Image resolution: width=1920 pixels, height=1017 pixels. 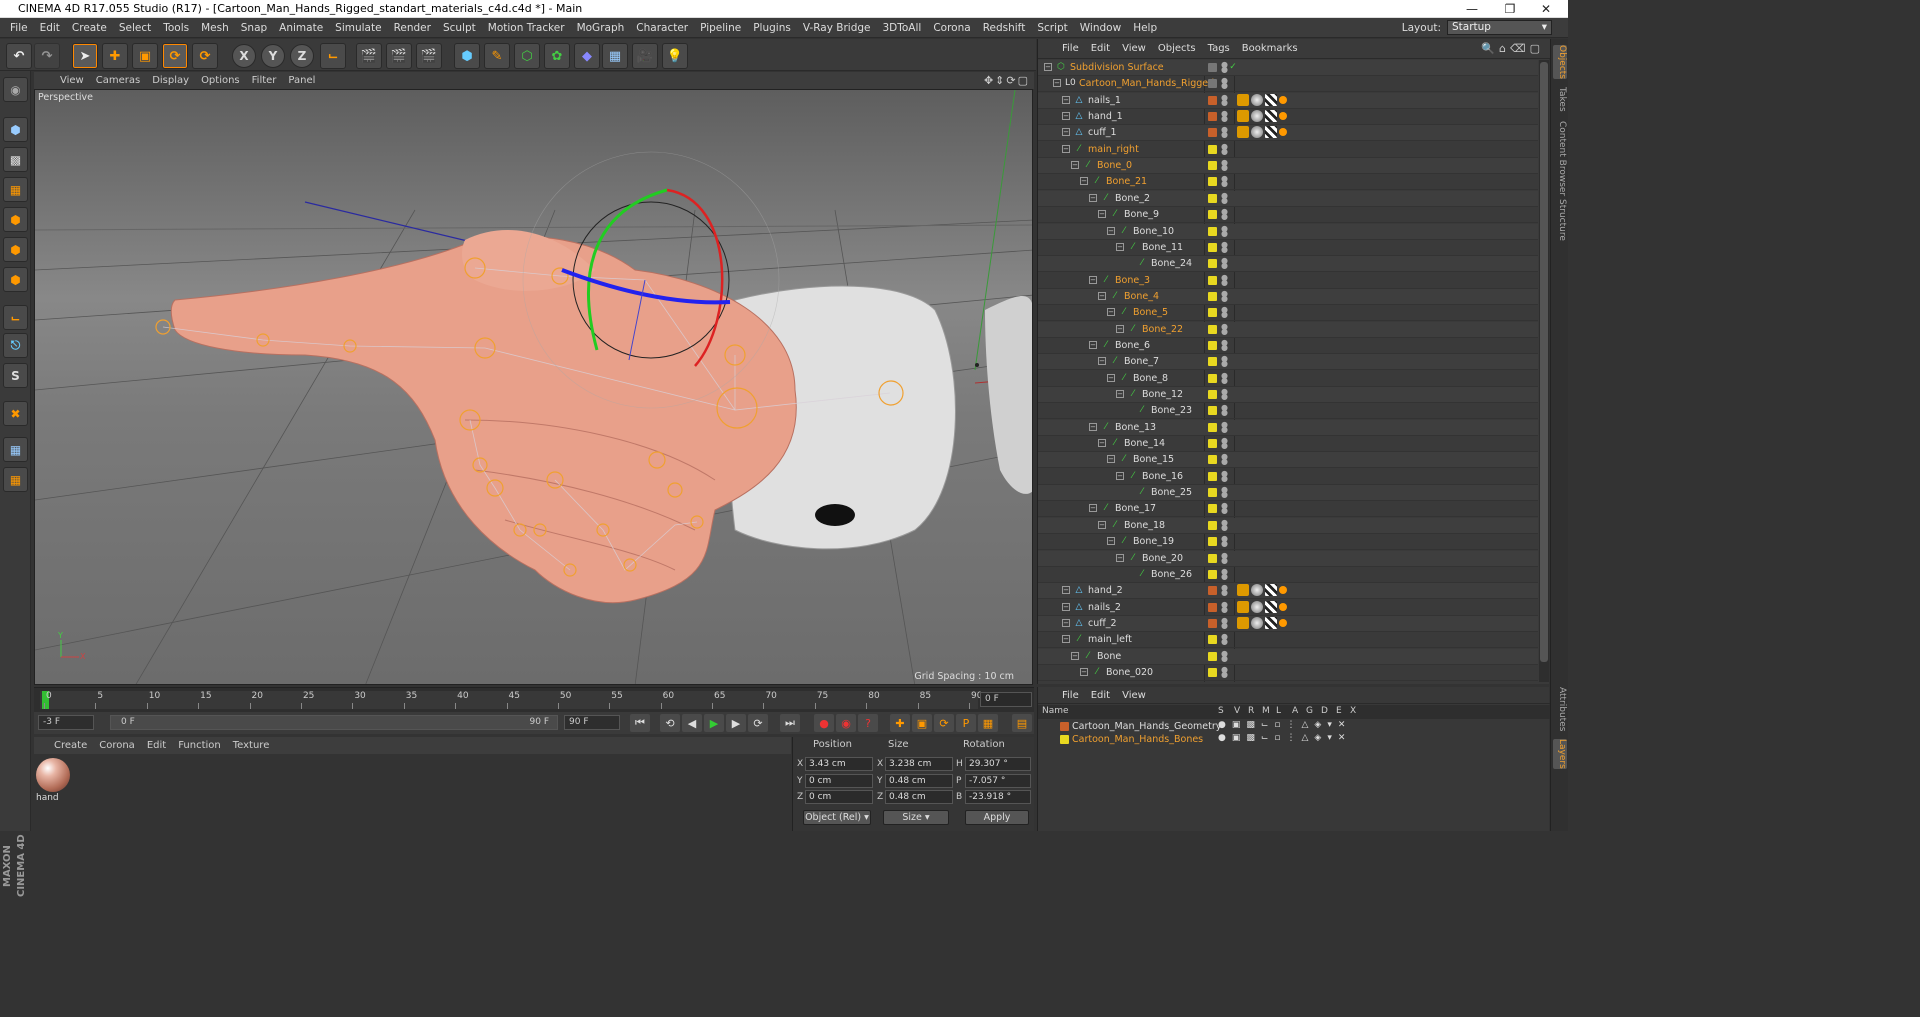 What do you see at coordinates (1132, 198) in the screenshot?
I see `object-name: Bone_2` at bounding box center [1132, 198].